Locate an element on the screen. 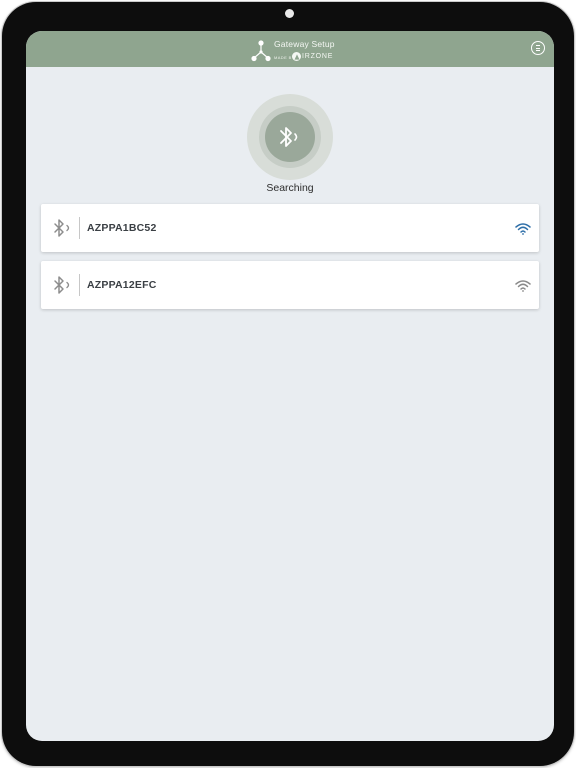 This screenshot has height=768, width=576. brand-logo-badge is located at coordinates (296, 56).